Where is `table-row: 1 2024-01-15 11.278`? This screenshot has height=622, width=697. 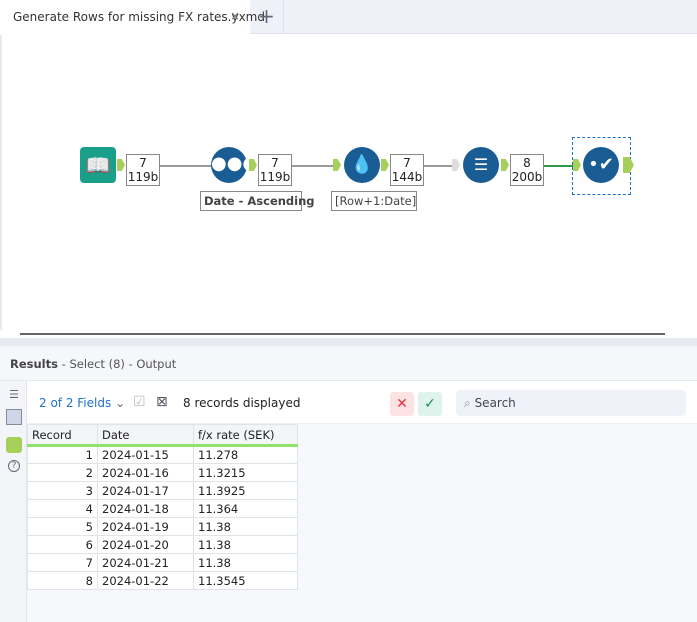 table-row: 1 2024-01-15 11.278 is located at coordinates (162, 454).